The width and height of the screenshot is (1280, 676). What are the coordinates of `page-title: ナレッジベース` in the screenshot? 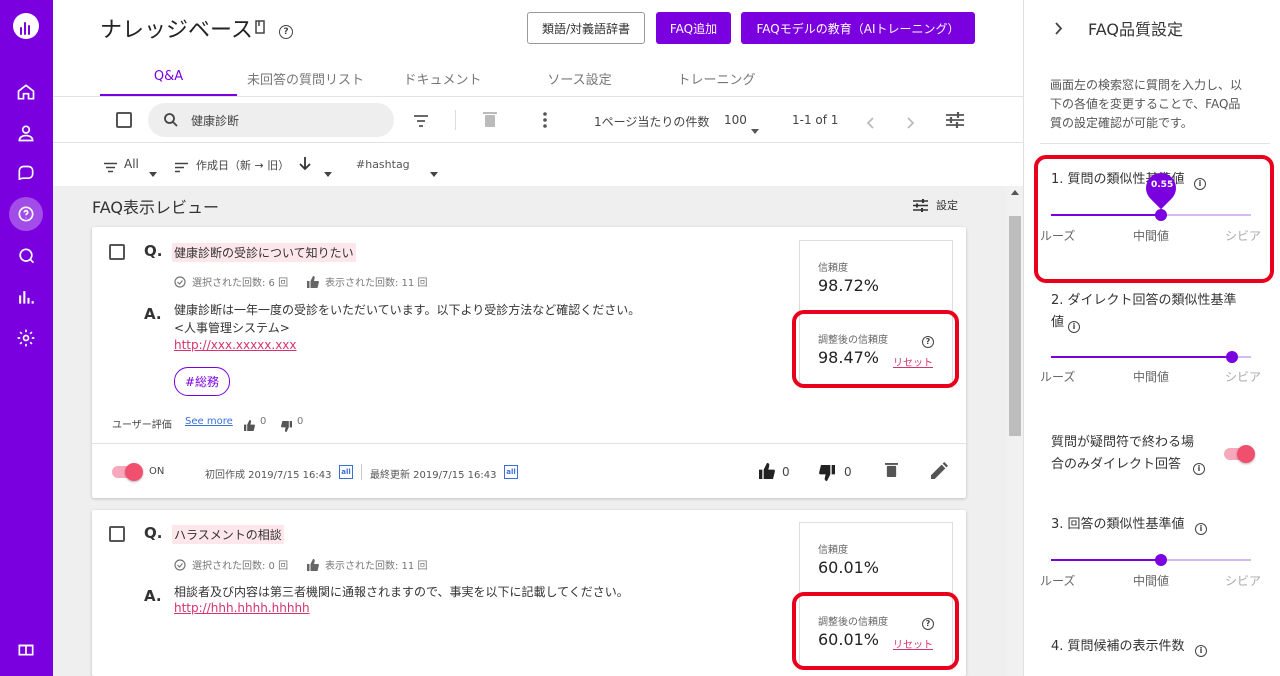 It's located at (176, 30).